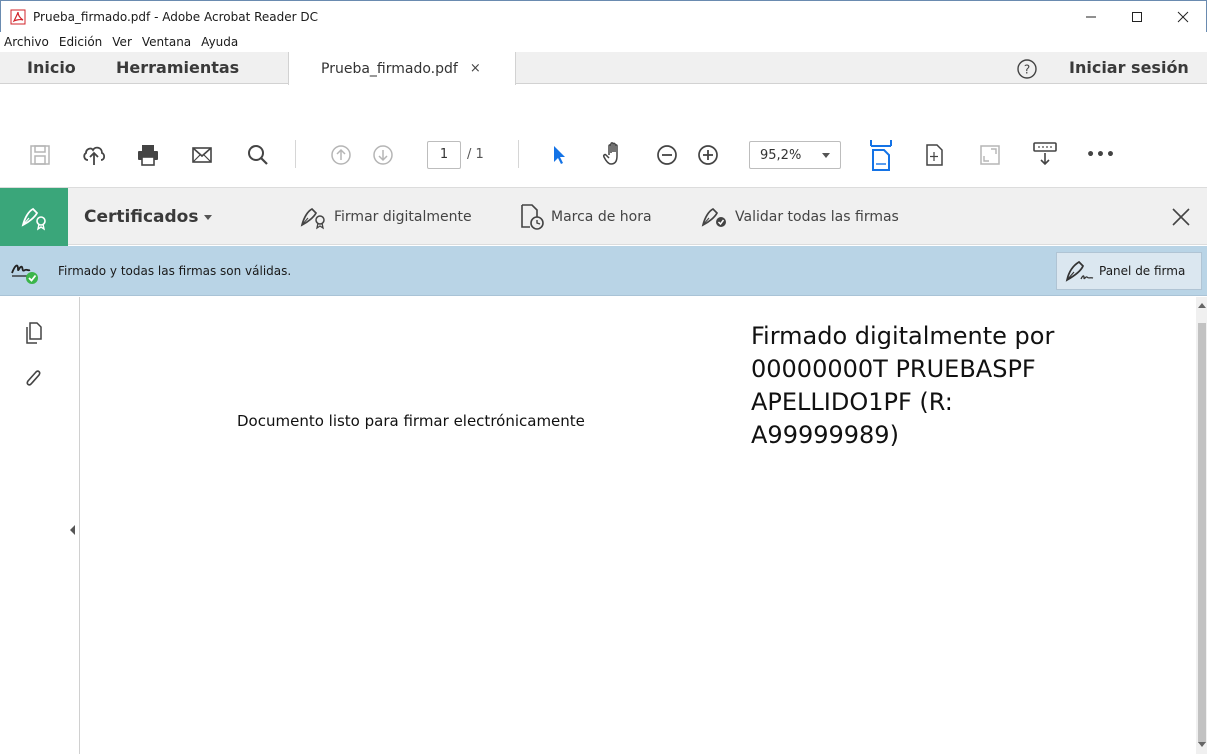 This screenshot has height=754, width=1207. What do you see at coordinates (40, 525) in the screenshot?
I see `navigation-pane` at bounding box center [40, 525].